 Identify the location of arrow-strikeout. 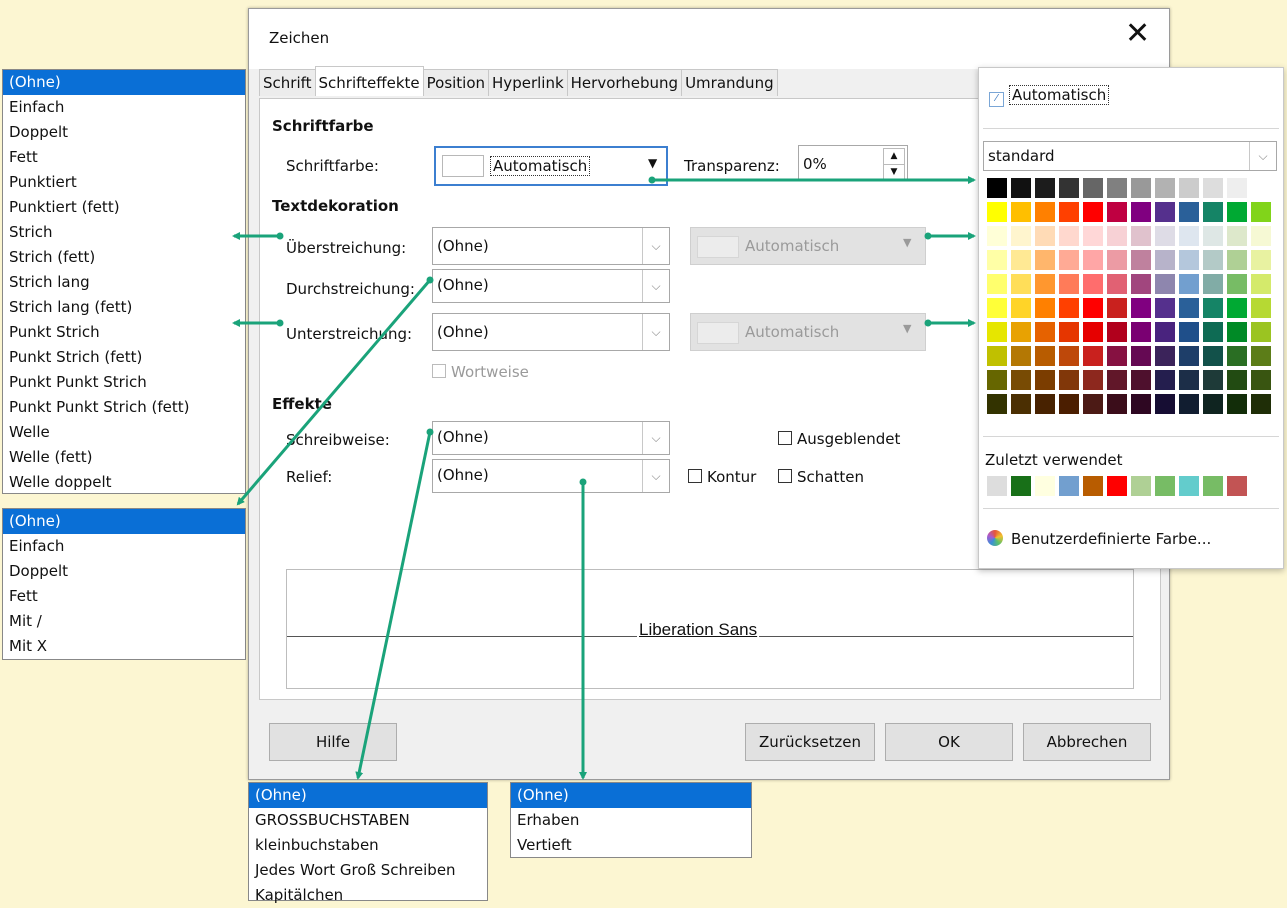
(334, 392).